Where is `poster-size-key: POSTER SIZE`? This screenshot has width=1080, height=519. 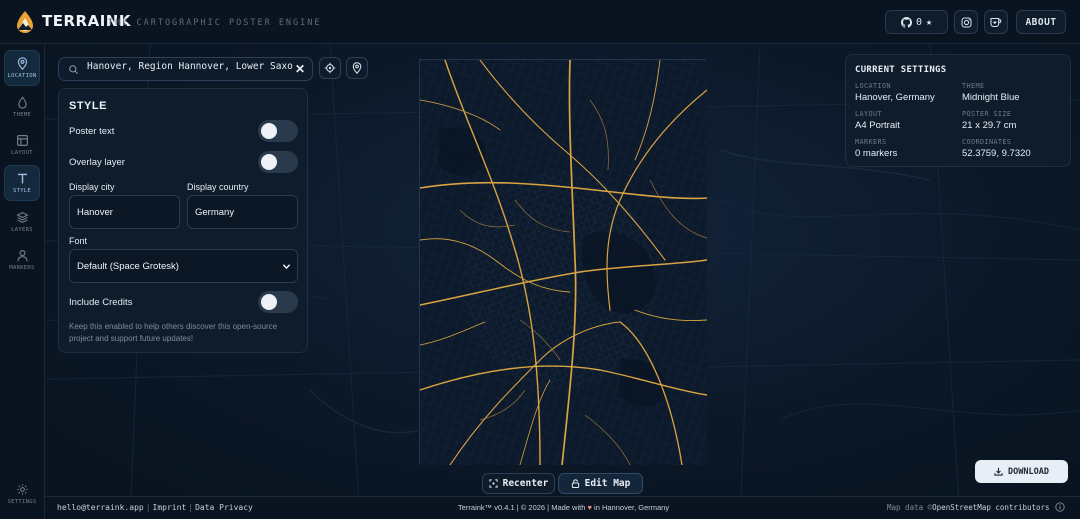
poster-size-key: POSTER SIZE is located at coordinates (987, 114).